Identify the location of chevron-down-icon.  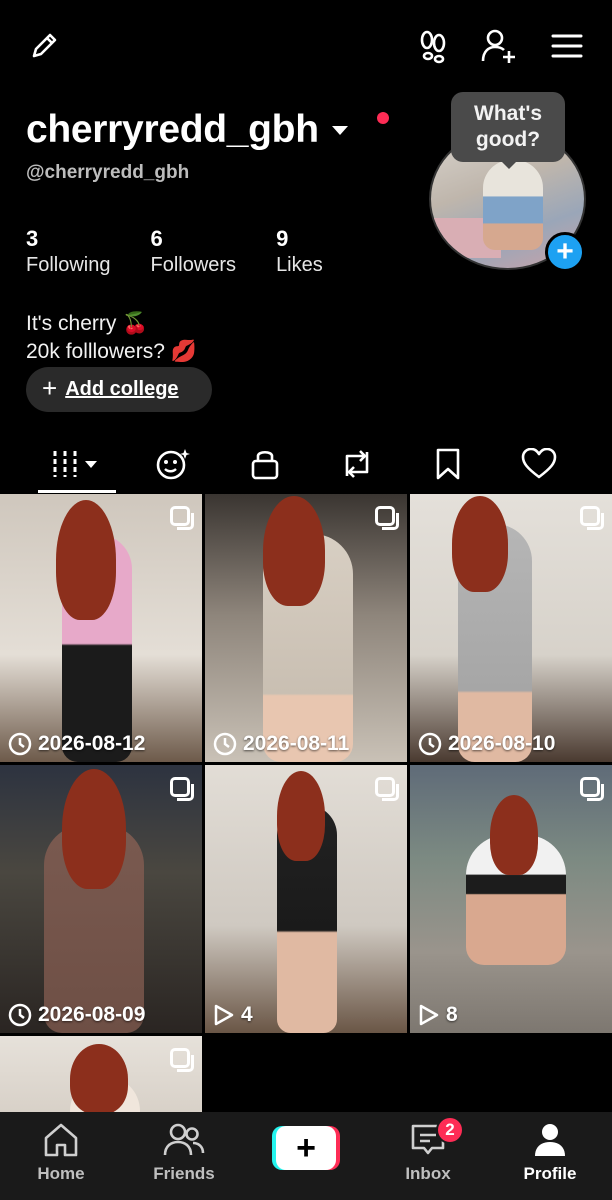
(340, 133).